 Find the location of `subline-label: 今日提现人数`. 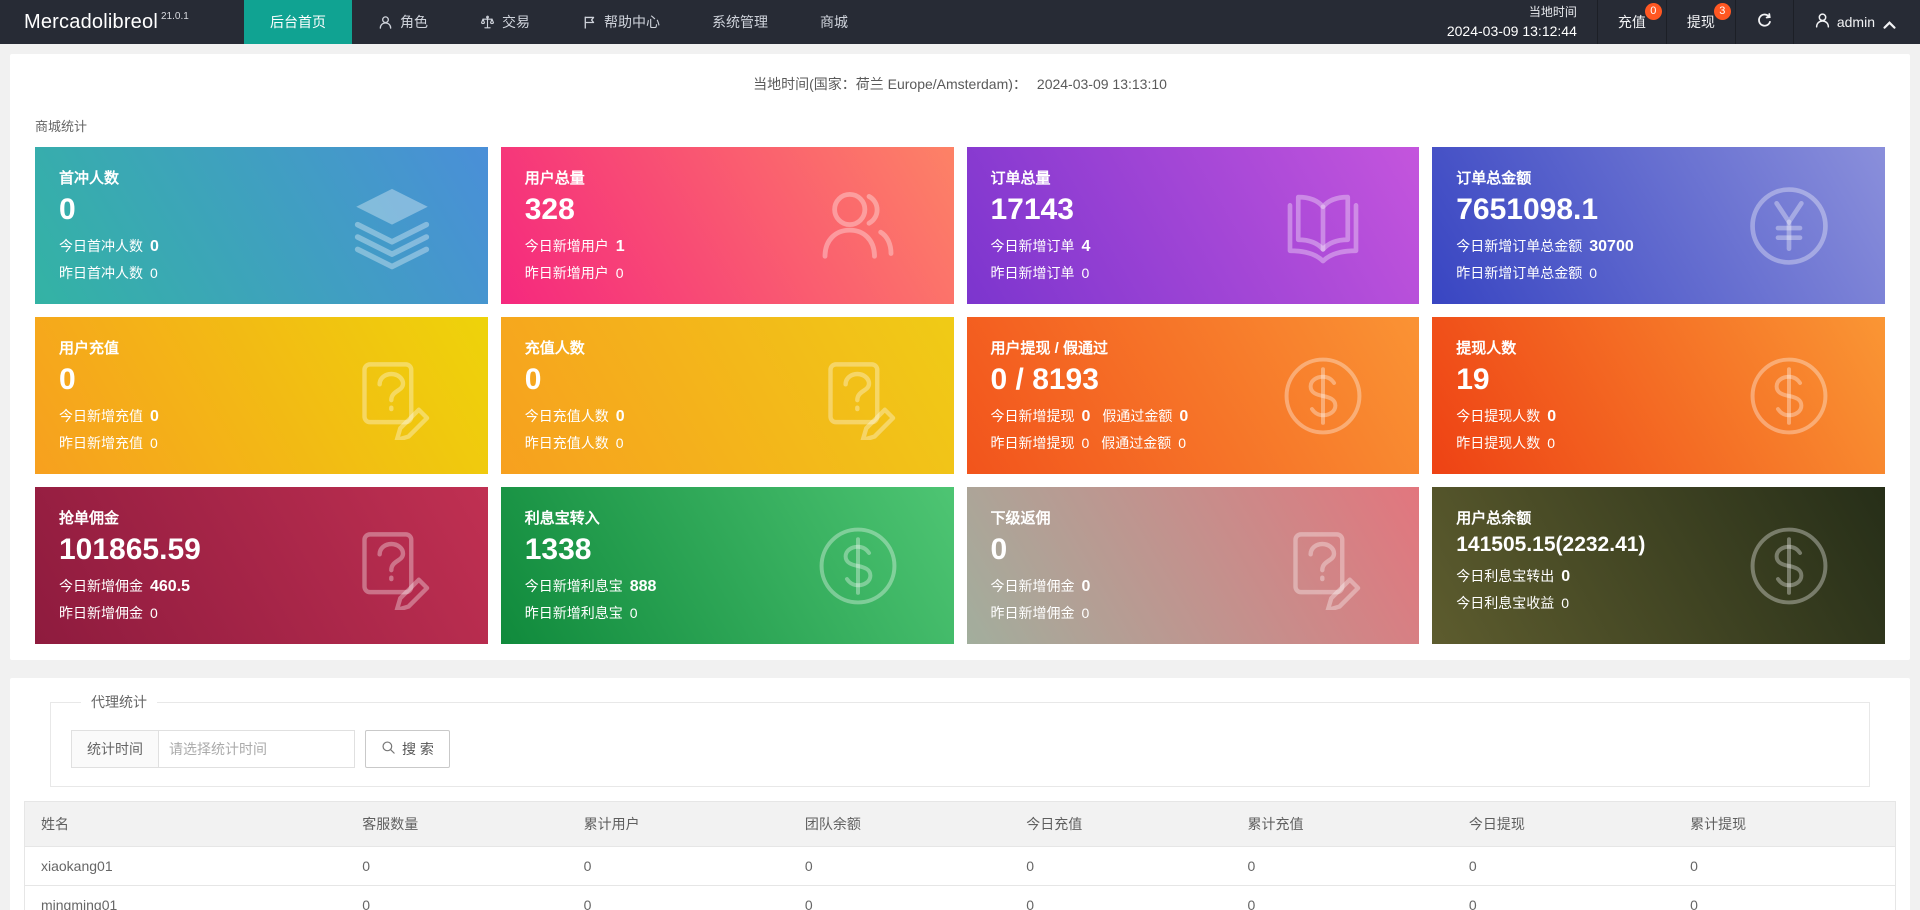

subline-label: 今日提现人数 is located at coordinates (1498, 416).